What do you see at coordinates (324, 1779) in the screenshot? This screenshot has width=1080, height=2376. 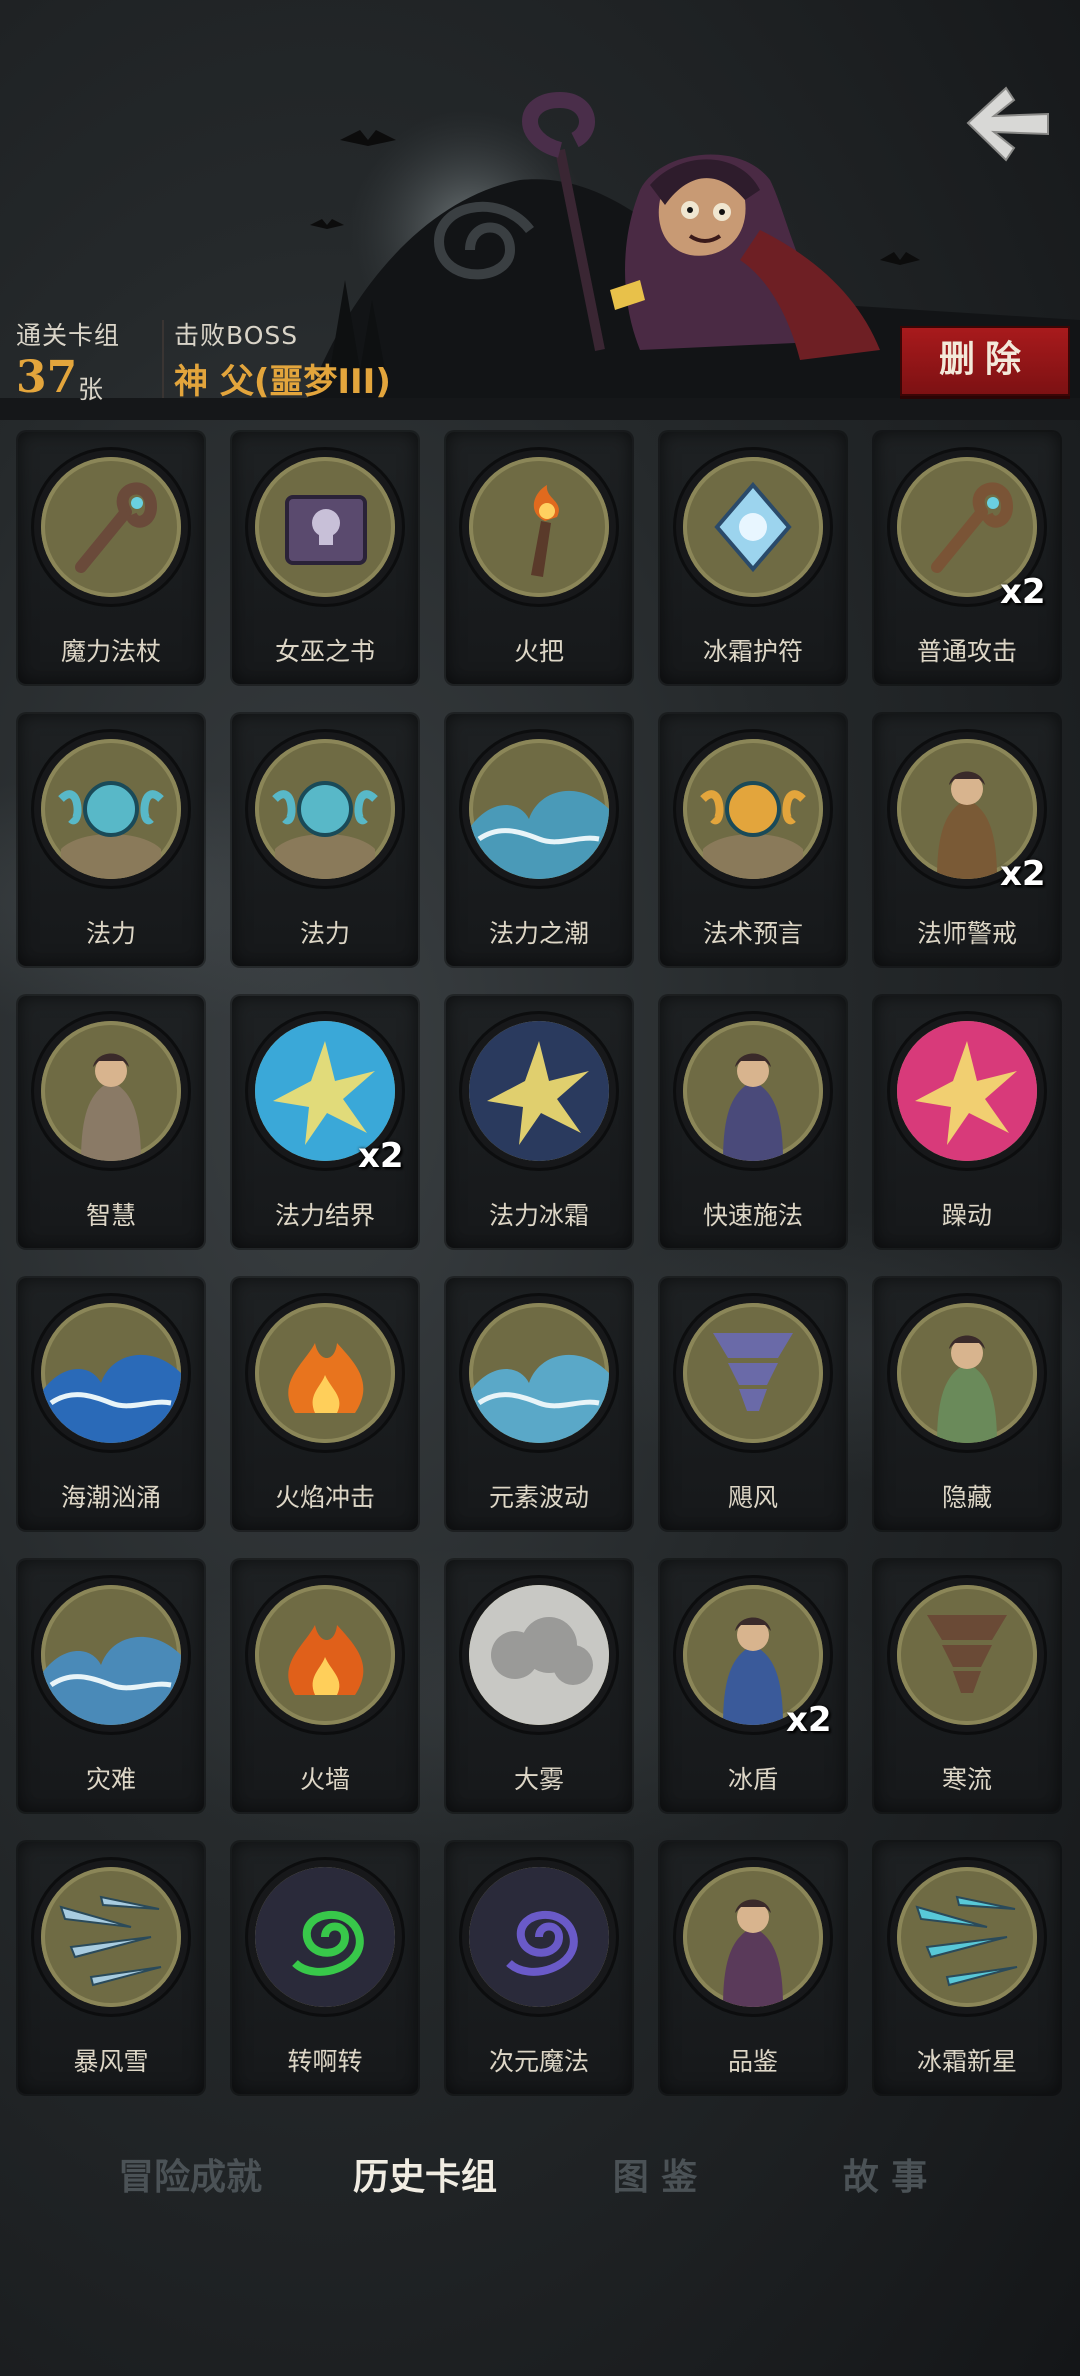 I see `card-label: 火墙` at bounding box center [324, 1779].